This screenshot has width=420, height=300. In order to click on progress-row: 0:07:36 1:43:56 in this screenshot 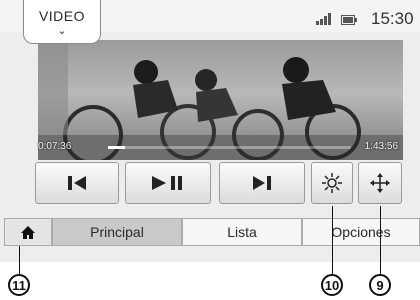, I will do `click(220, 149)`.